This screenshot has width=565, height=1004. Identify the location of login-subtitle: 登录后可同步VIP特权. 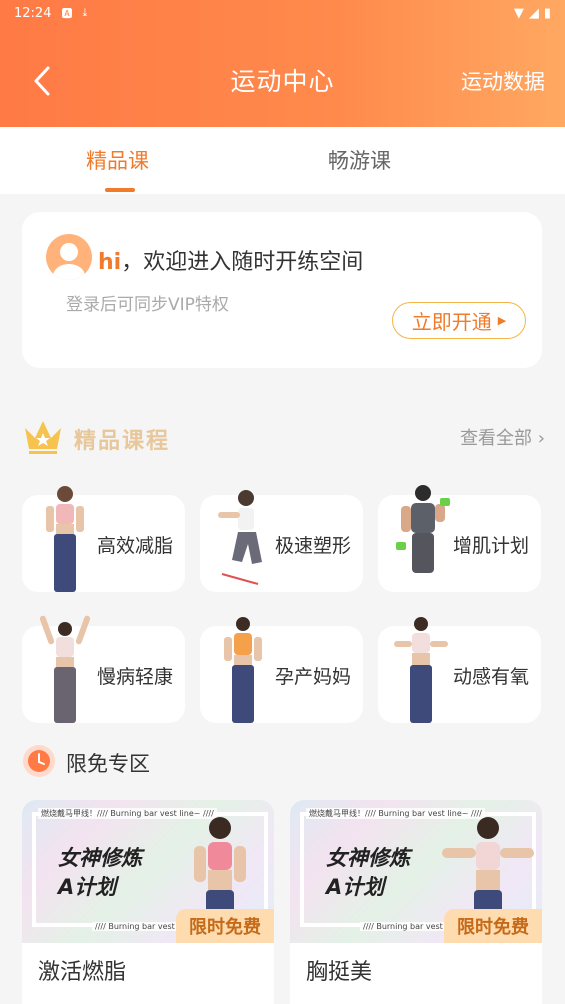
(147, 305).